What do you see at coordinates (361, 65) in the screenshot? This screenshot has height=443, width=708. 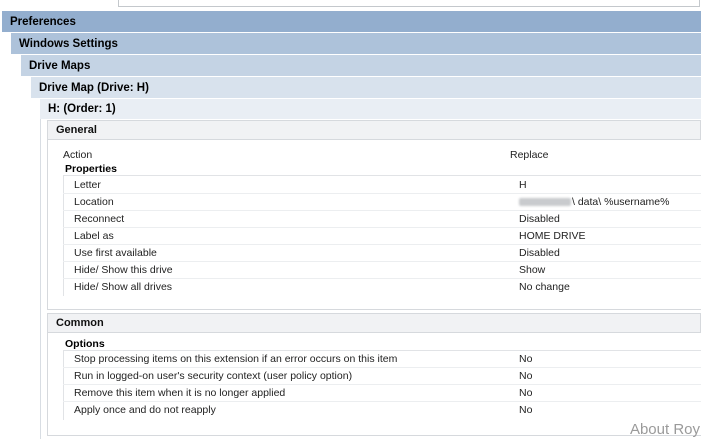 I see `section-header-drive-maps: Drive Maps` at bounding box center [361, 65].